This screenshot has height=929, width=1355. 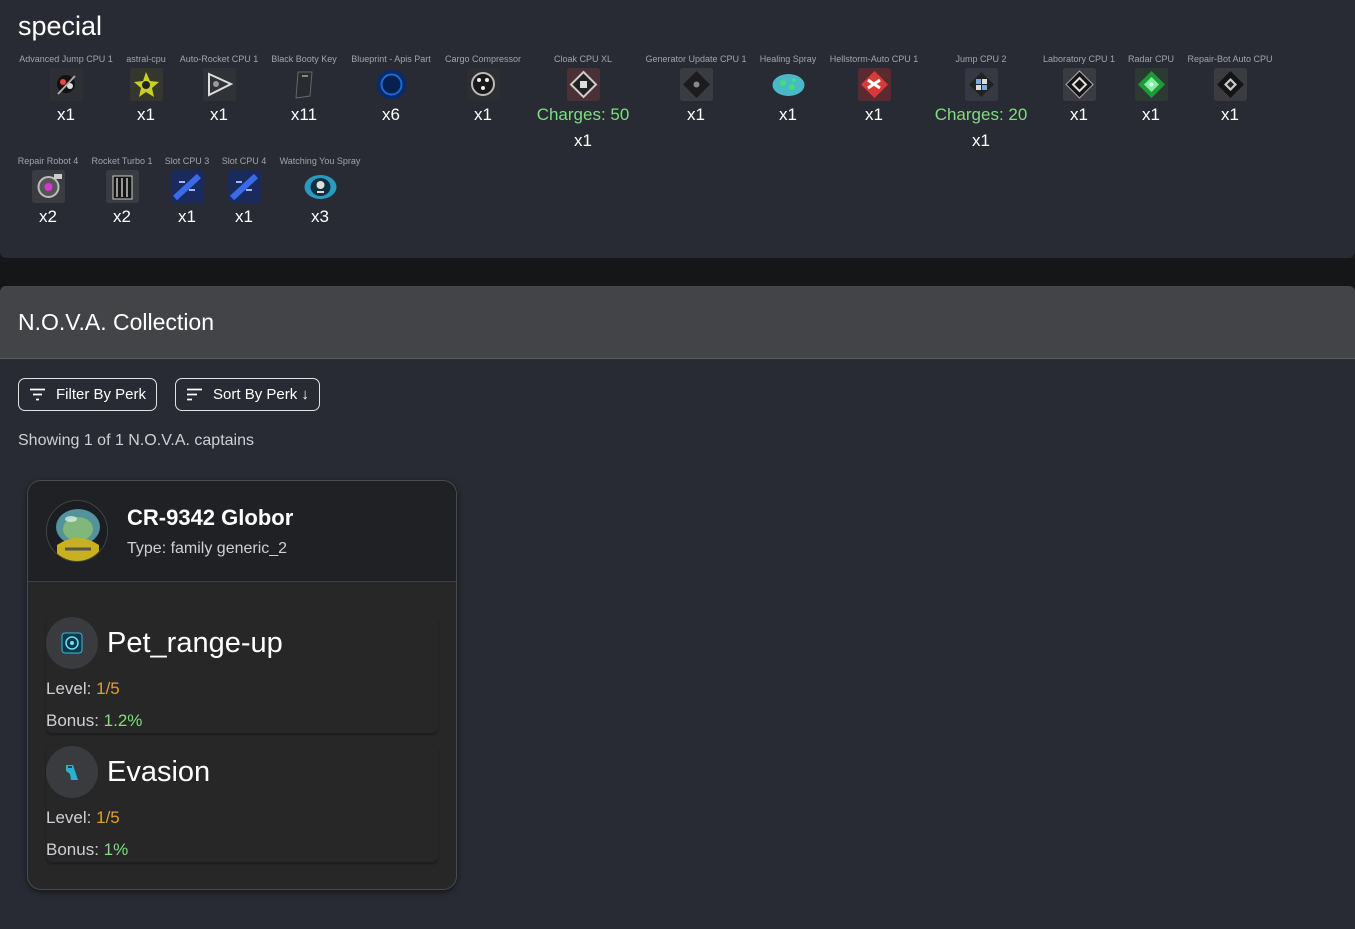 I want to click on hellstorm-cpu-icon, so click(x=874, y=84).